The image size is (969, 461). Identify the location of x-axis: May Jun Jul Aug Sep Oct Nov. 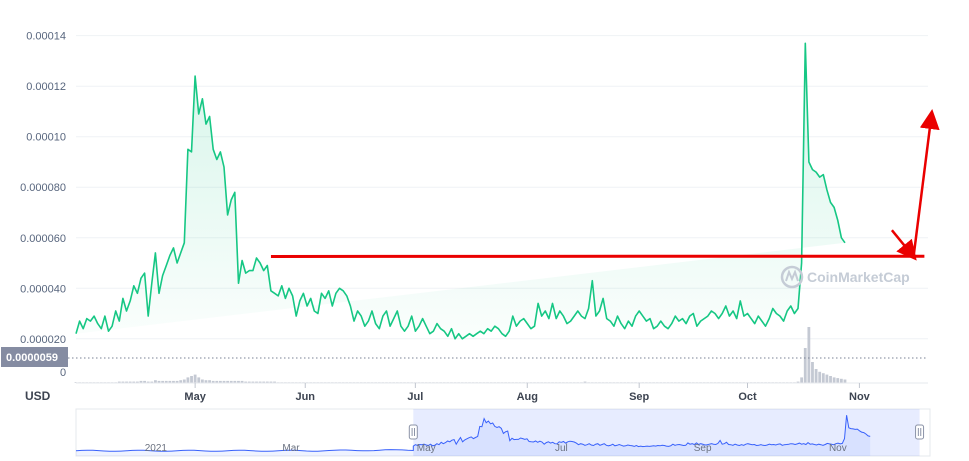
(502, 392).